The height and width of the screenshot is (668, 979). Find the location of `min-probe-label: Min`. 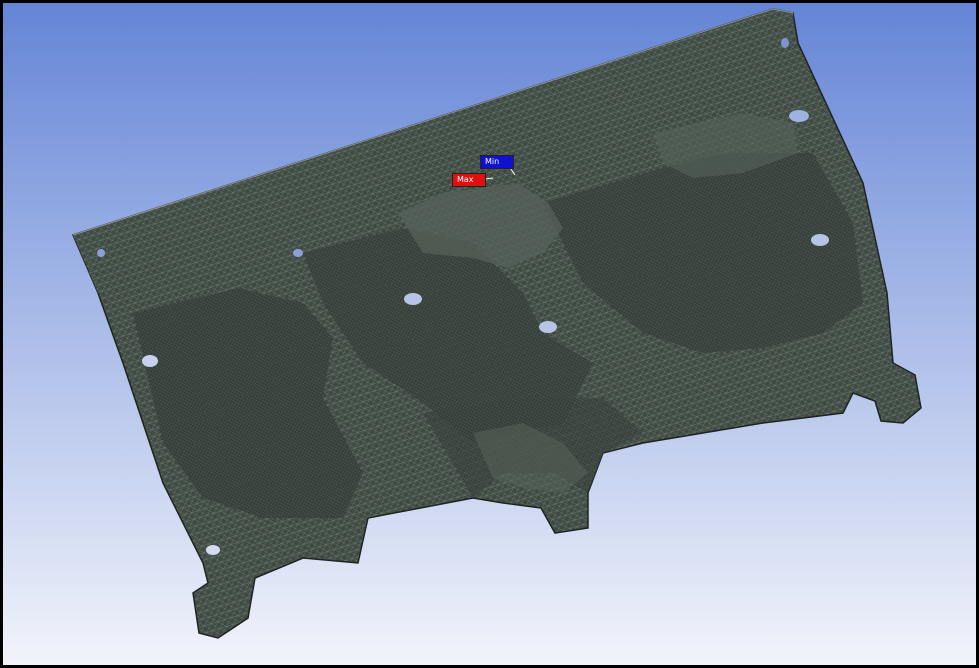

min-probe-label: Min is located at coordinates (497, 162).